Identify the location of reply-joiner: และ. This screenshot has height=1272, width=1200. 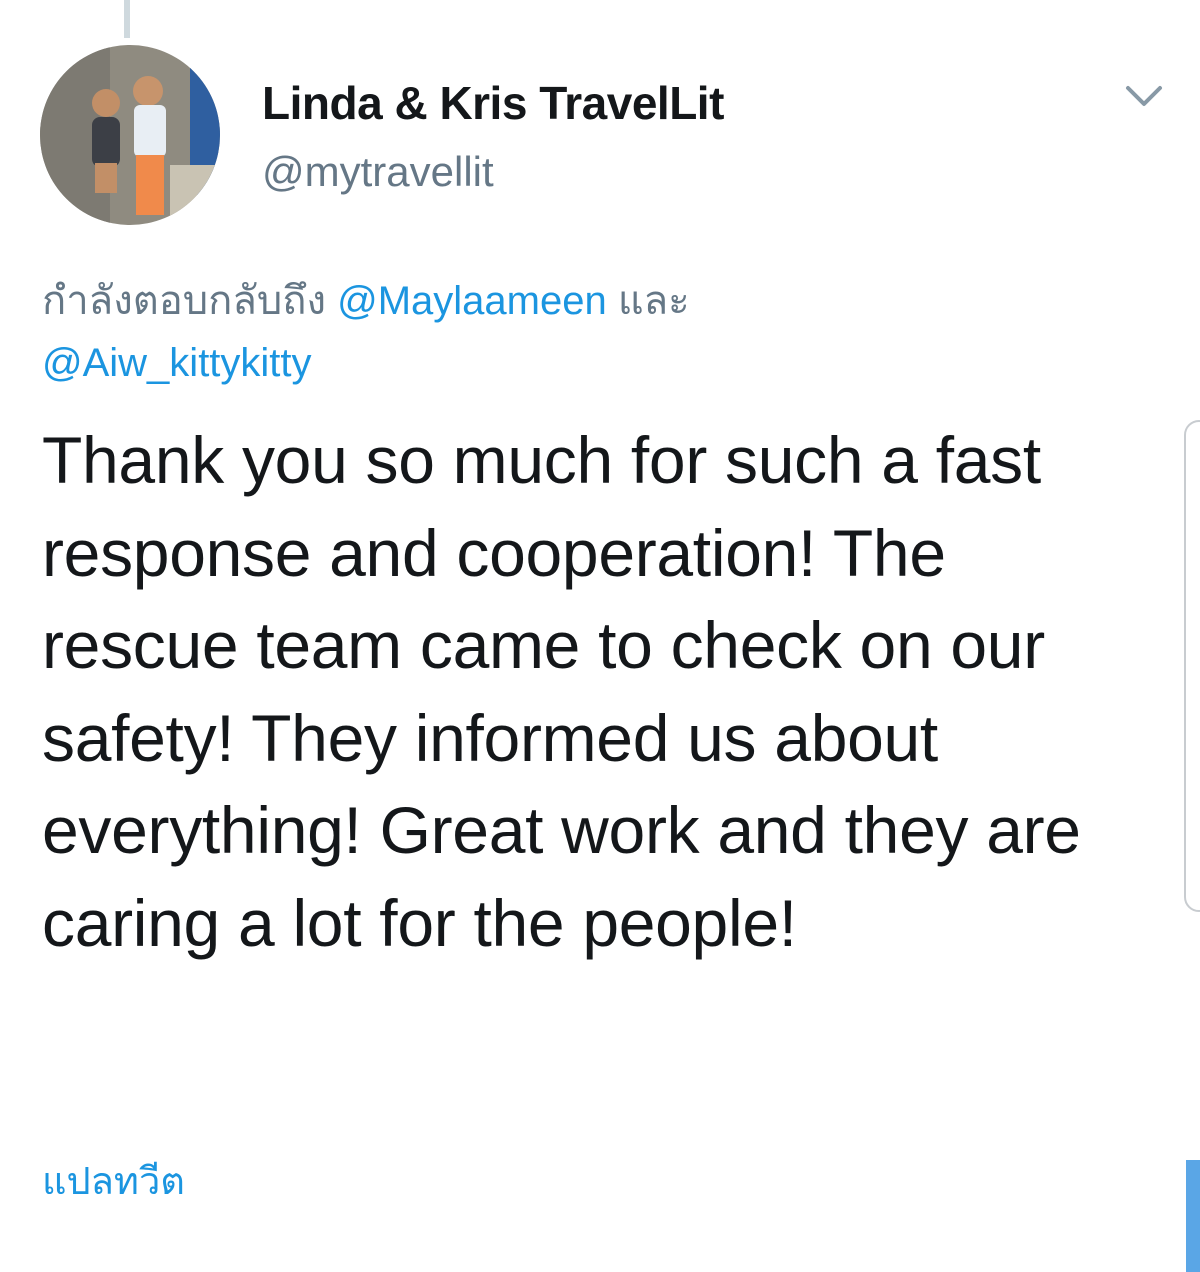
(653, 301).